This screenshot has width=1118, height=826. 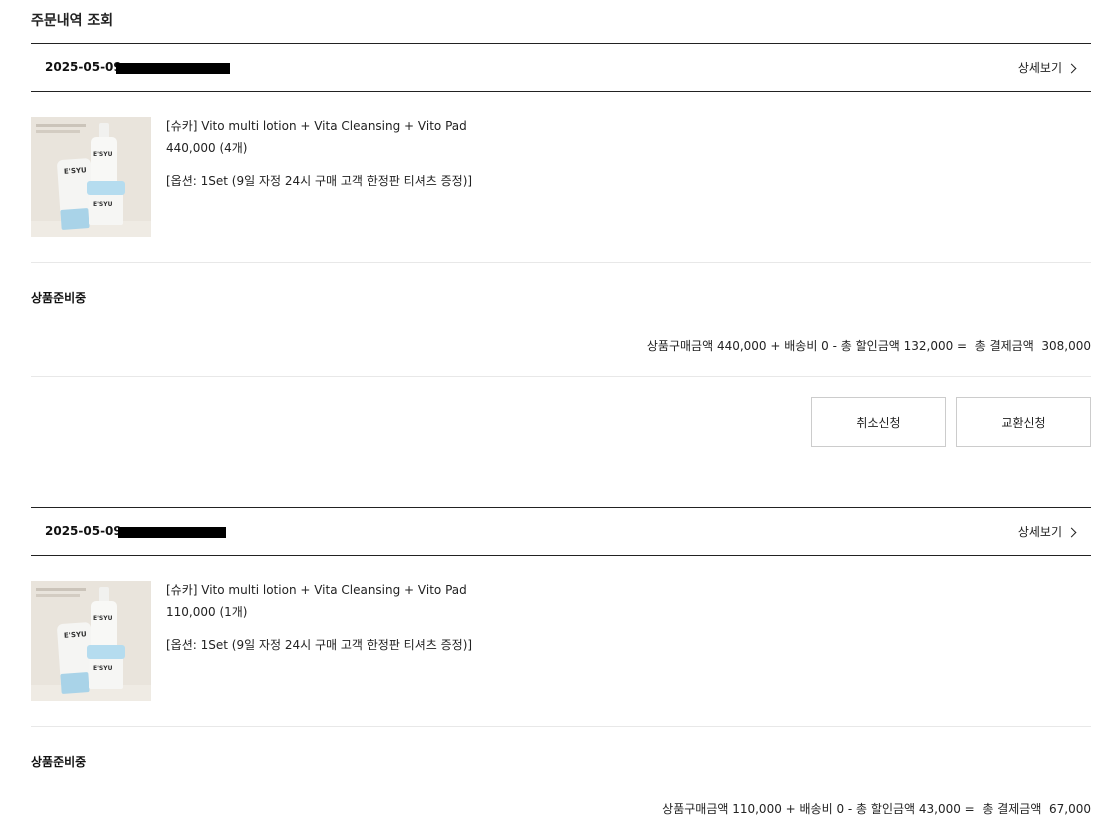 What do you see at coordinates (72, 21) in the screenshot?
I see `page-title: 주문내역 조회` at bounding box center [72, 21].